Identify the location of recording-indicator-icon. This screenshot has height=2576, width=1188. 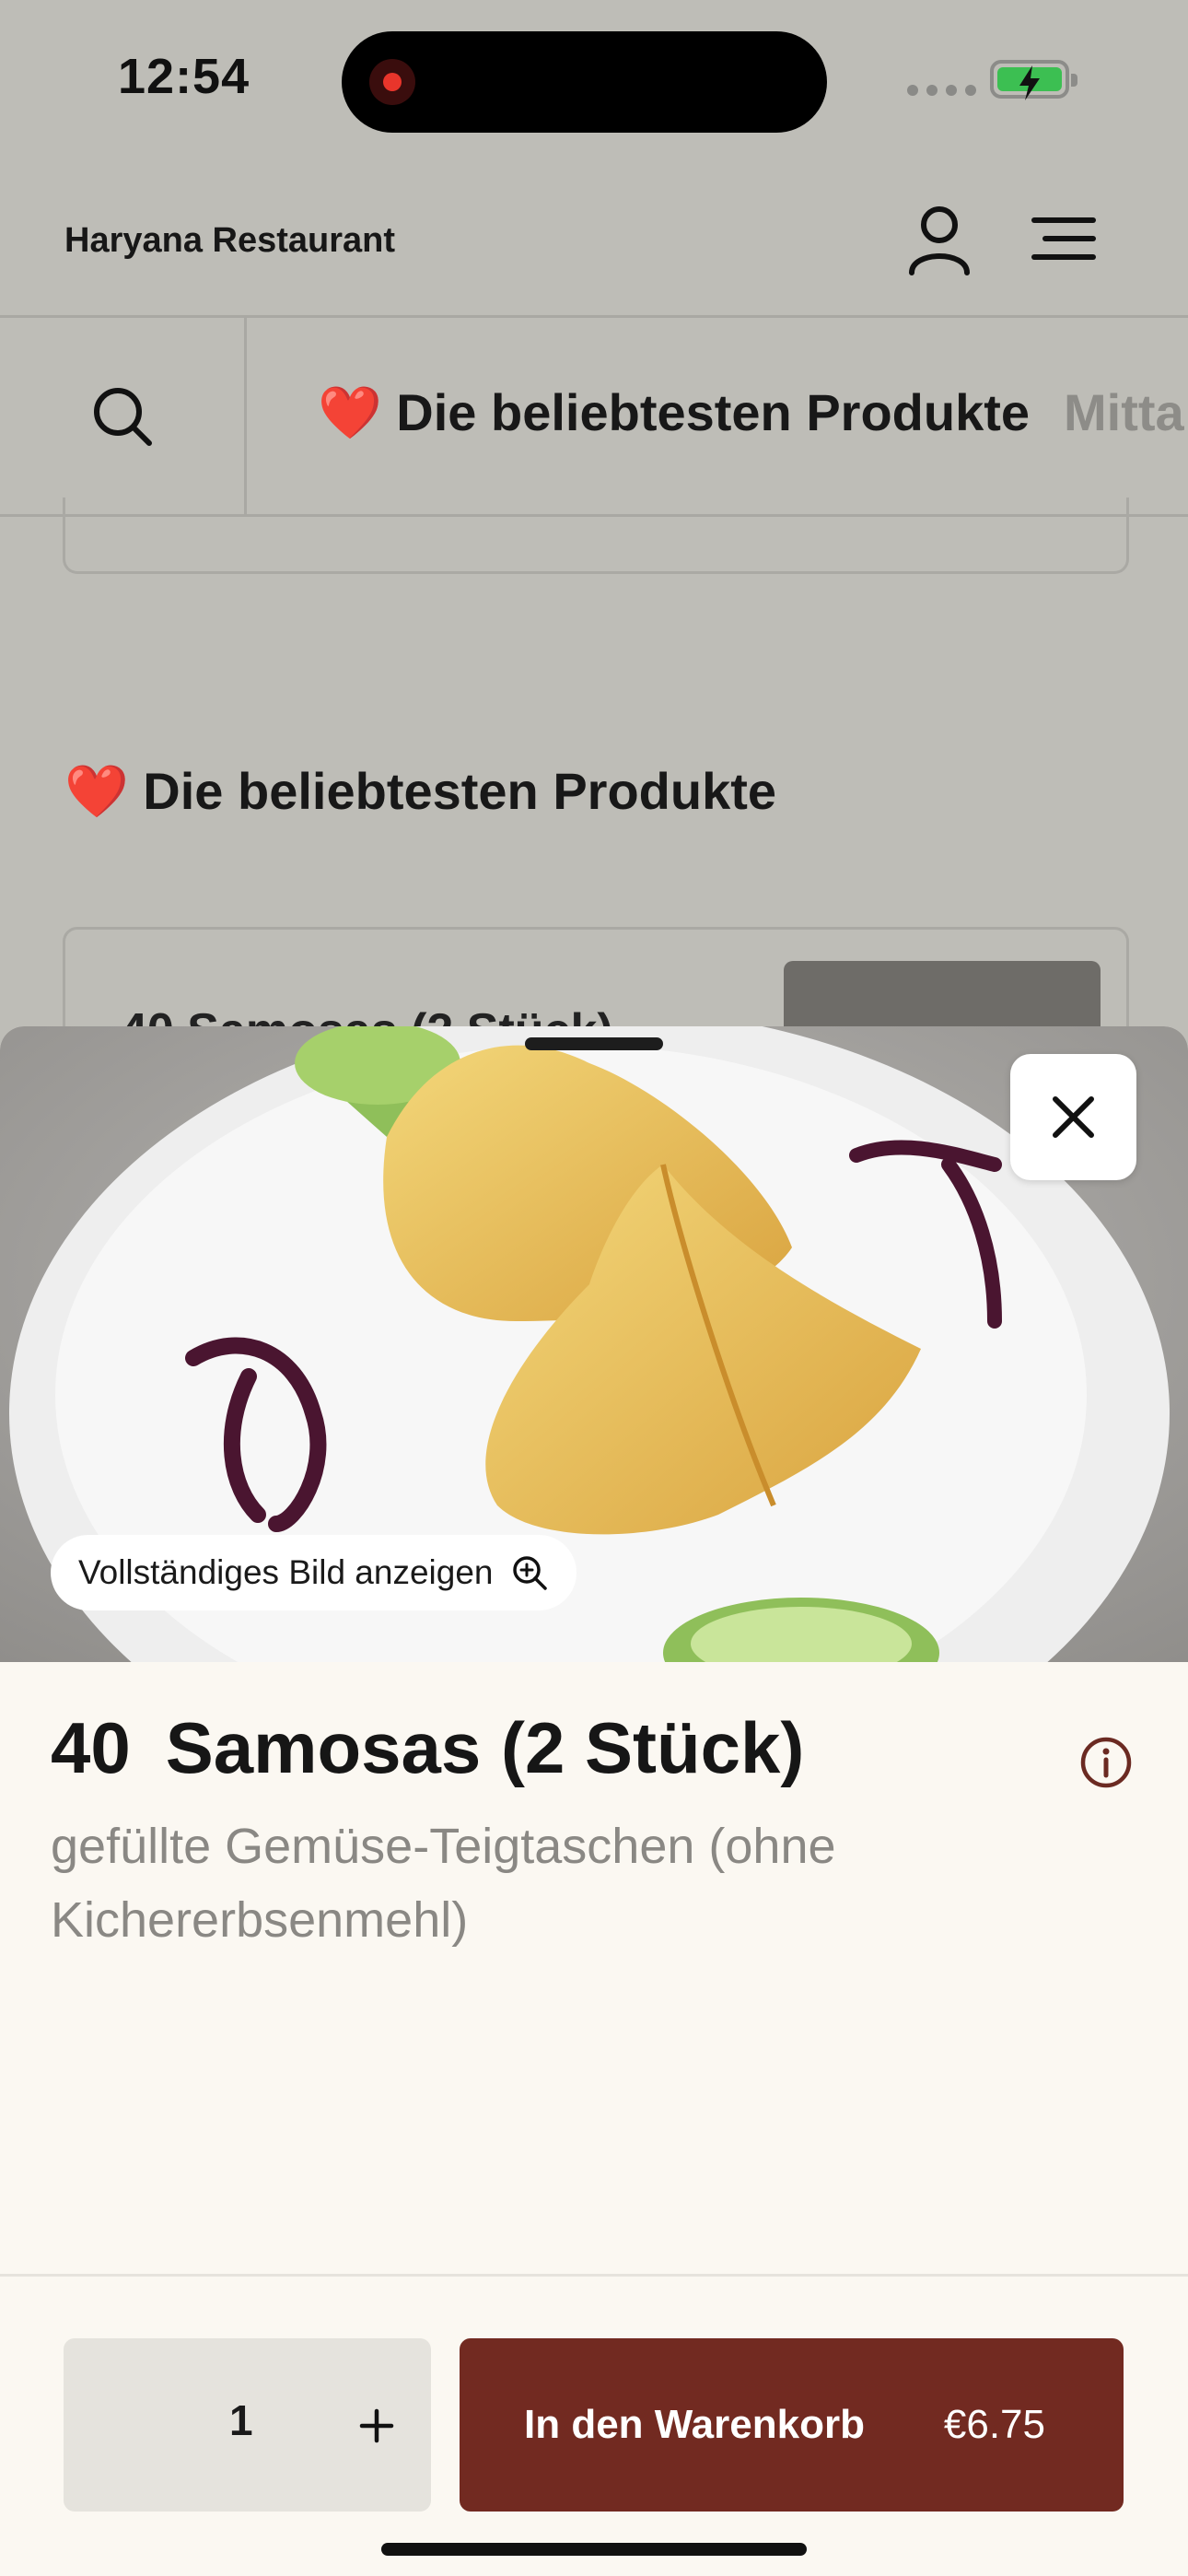
(392, 82).